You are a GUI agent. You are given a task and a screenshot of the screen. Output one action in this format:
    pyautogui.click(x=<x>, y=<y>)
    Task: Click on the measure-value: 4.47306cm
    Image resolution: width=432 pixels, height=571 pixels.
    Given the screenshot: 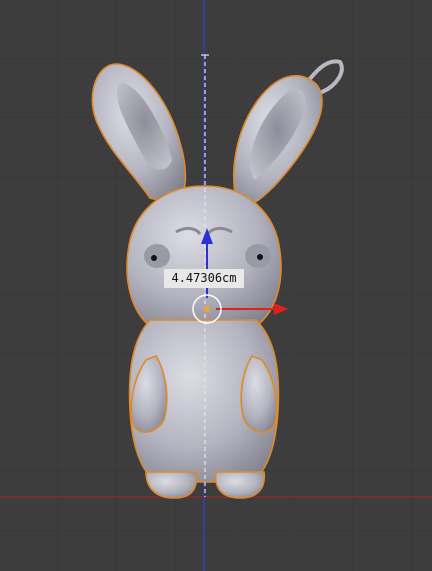 What is the action you would take?
    pyautogui.click(x=204, y=278)
    